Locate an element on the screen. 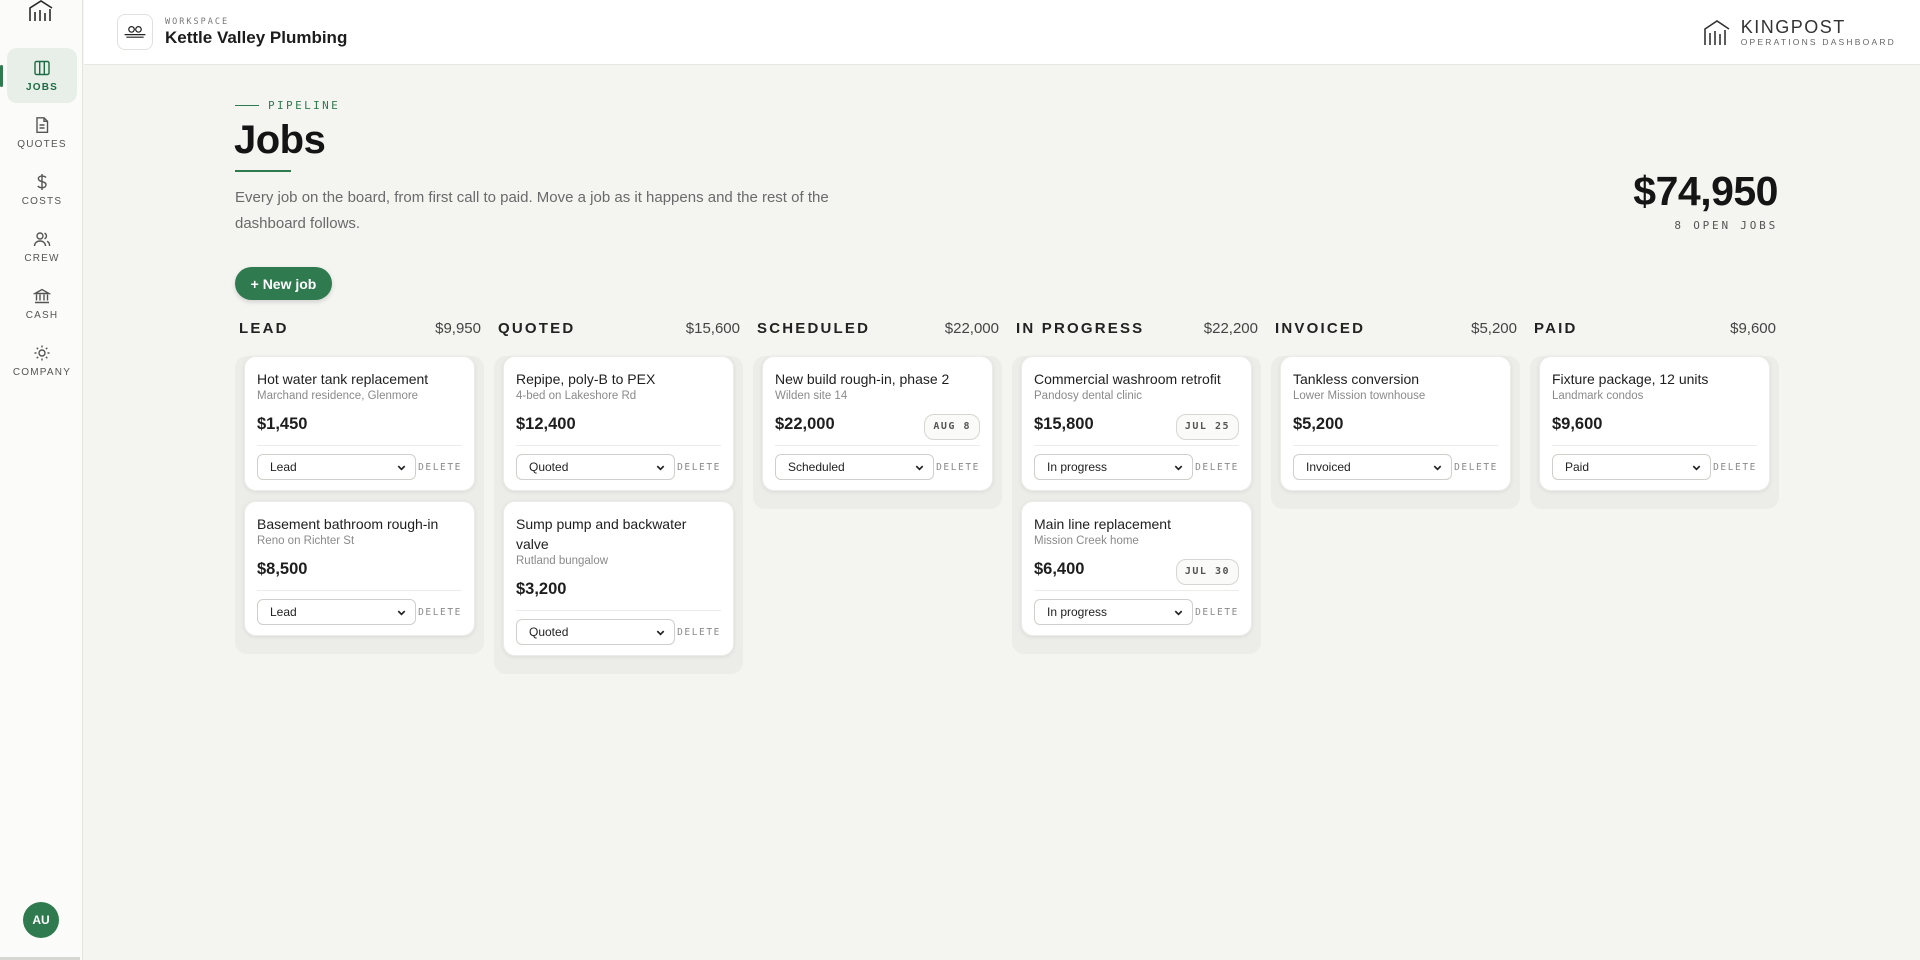 This screenshot has height=960, width=1920. new-job-button: + New job is located at coordinates (283, 283).